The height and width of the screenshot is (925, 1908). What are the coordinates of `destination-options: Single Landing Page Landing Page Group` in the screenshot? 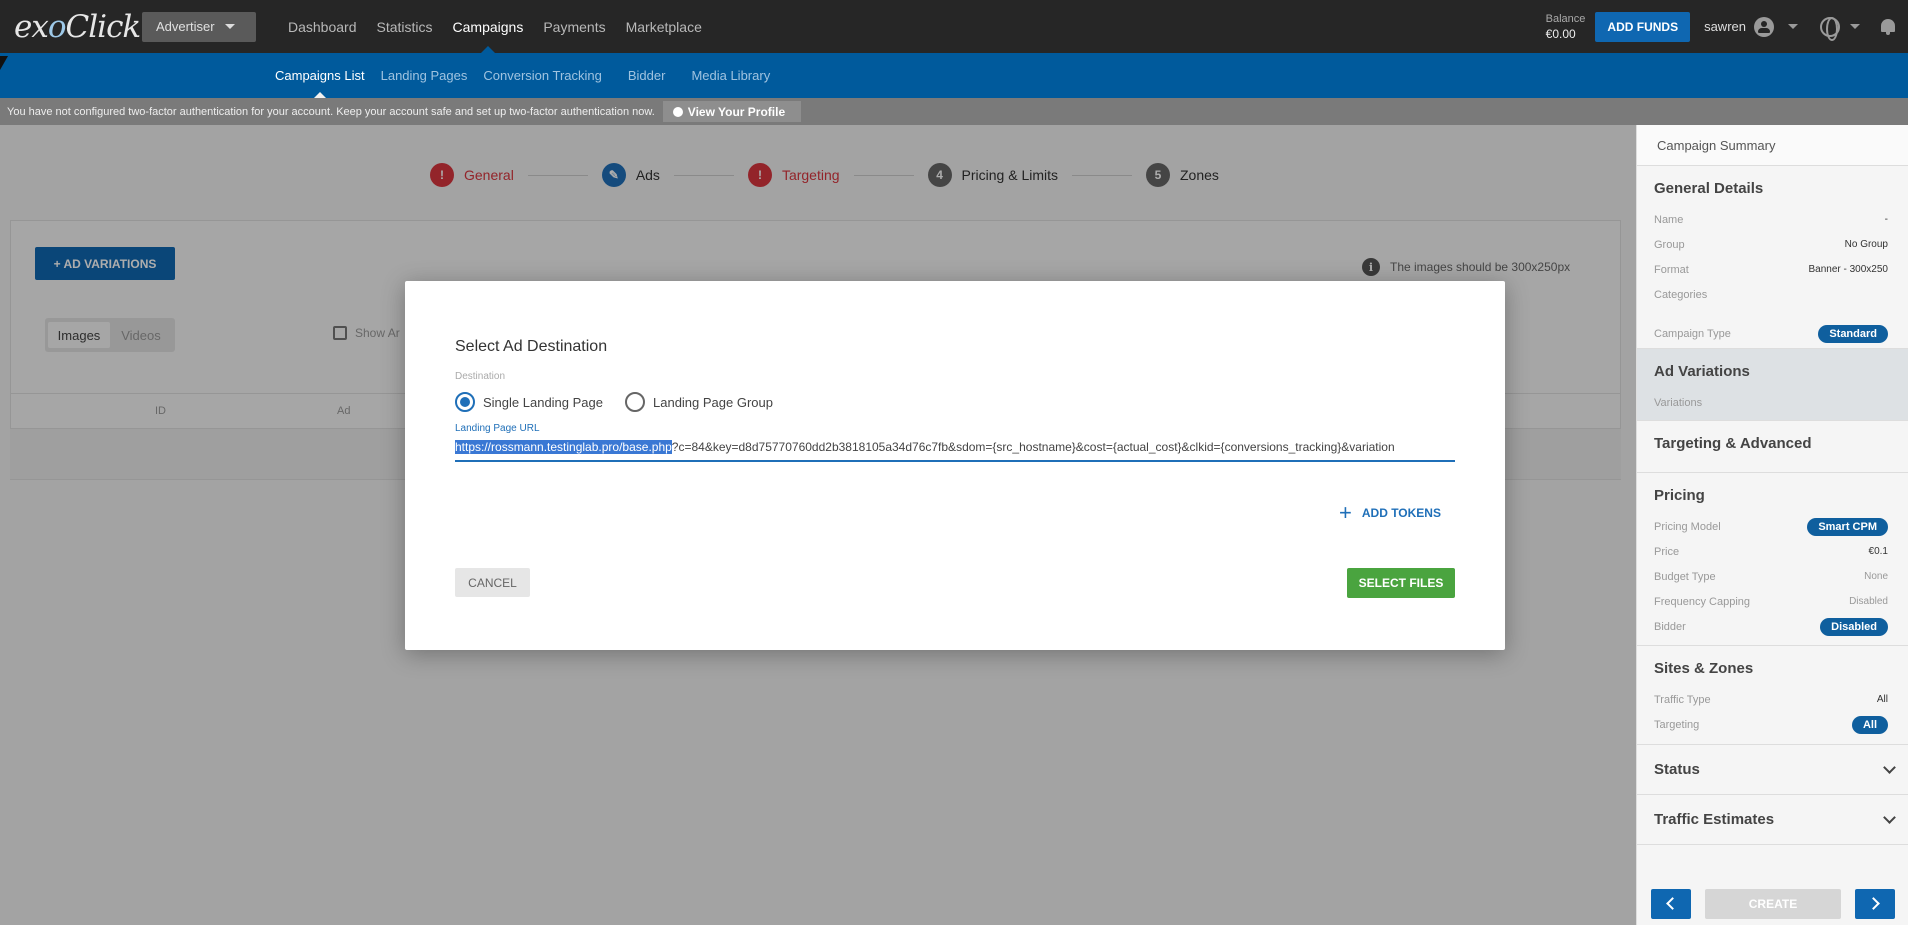 It's located at (614, 402).